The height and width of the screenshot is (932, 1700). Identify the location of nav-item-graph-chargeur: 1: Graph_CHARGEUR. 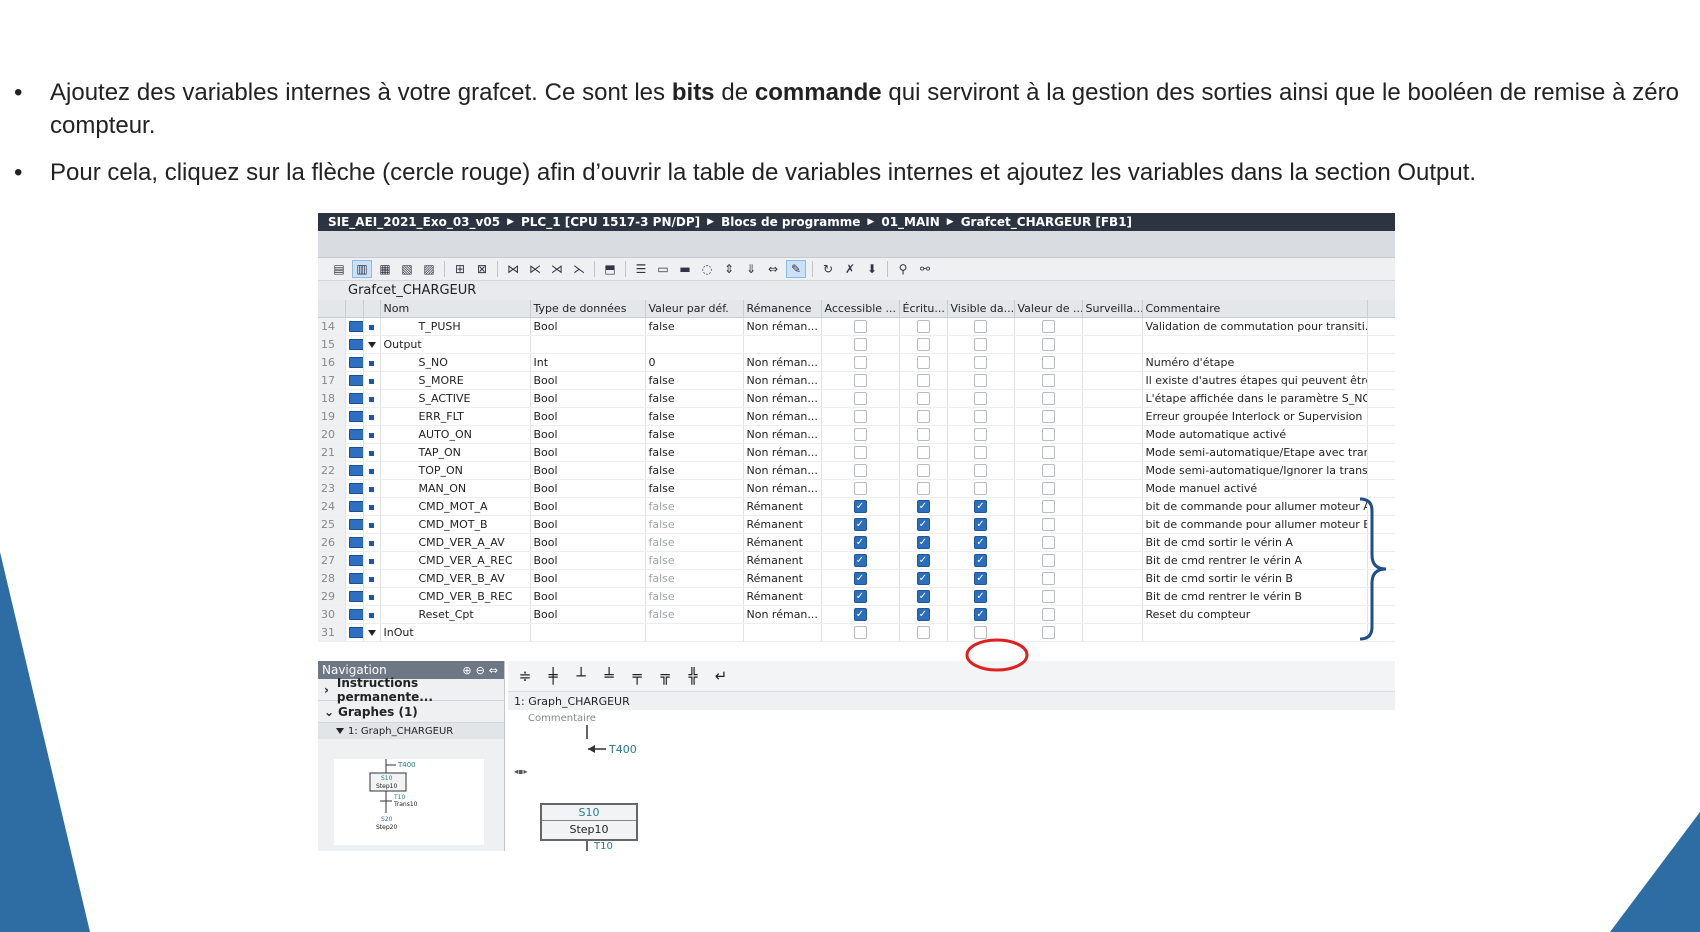
(411, 731).